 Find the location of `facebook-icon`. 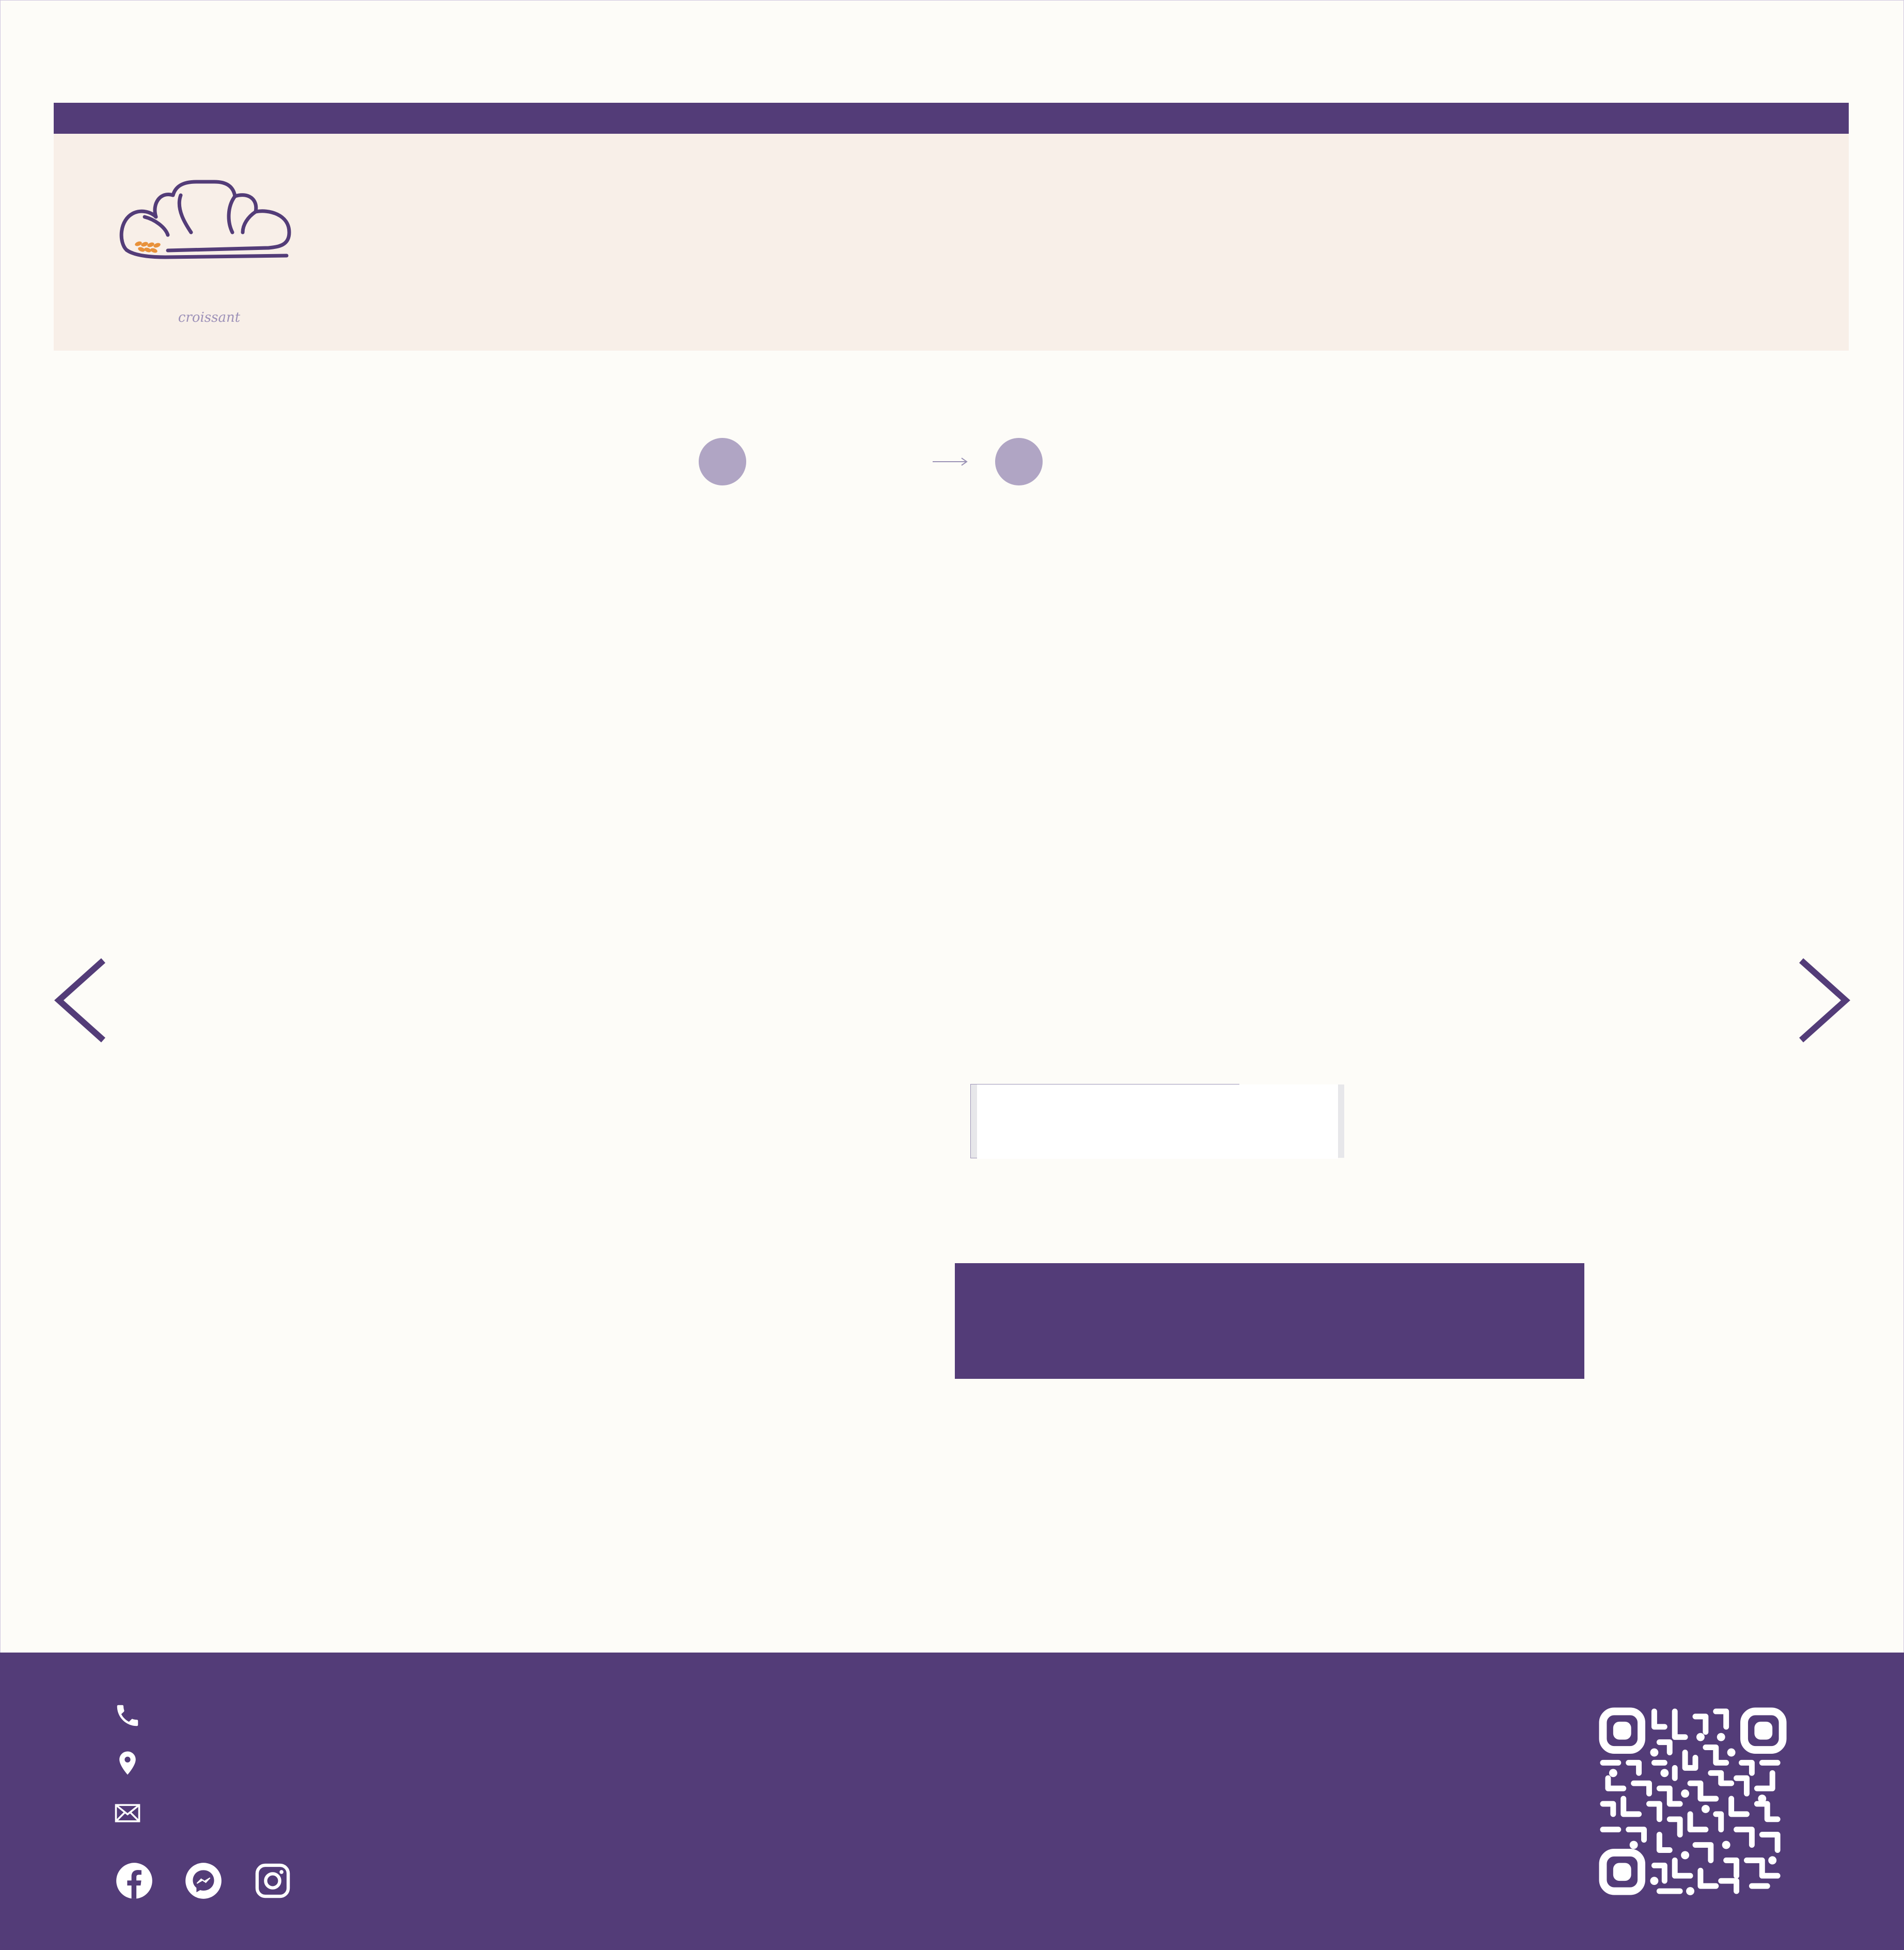

facebook-icon is located at coordinates (134, 1880).